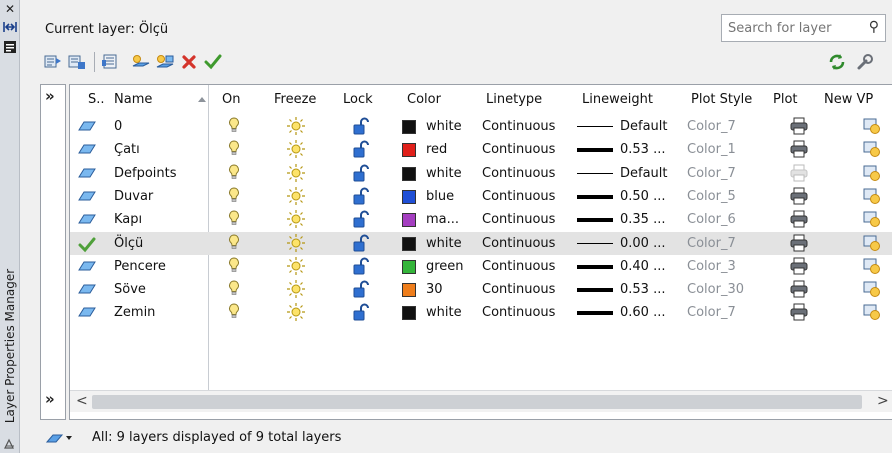 The height and width of the screenshot is (453, 892). What do you see at coordinates (514, 100) in the screenshot?
I see `col-linetype: Linetype` at bounding box center [514, 100].